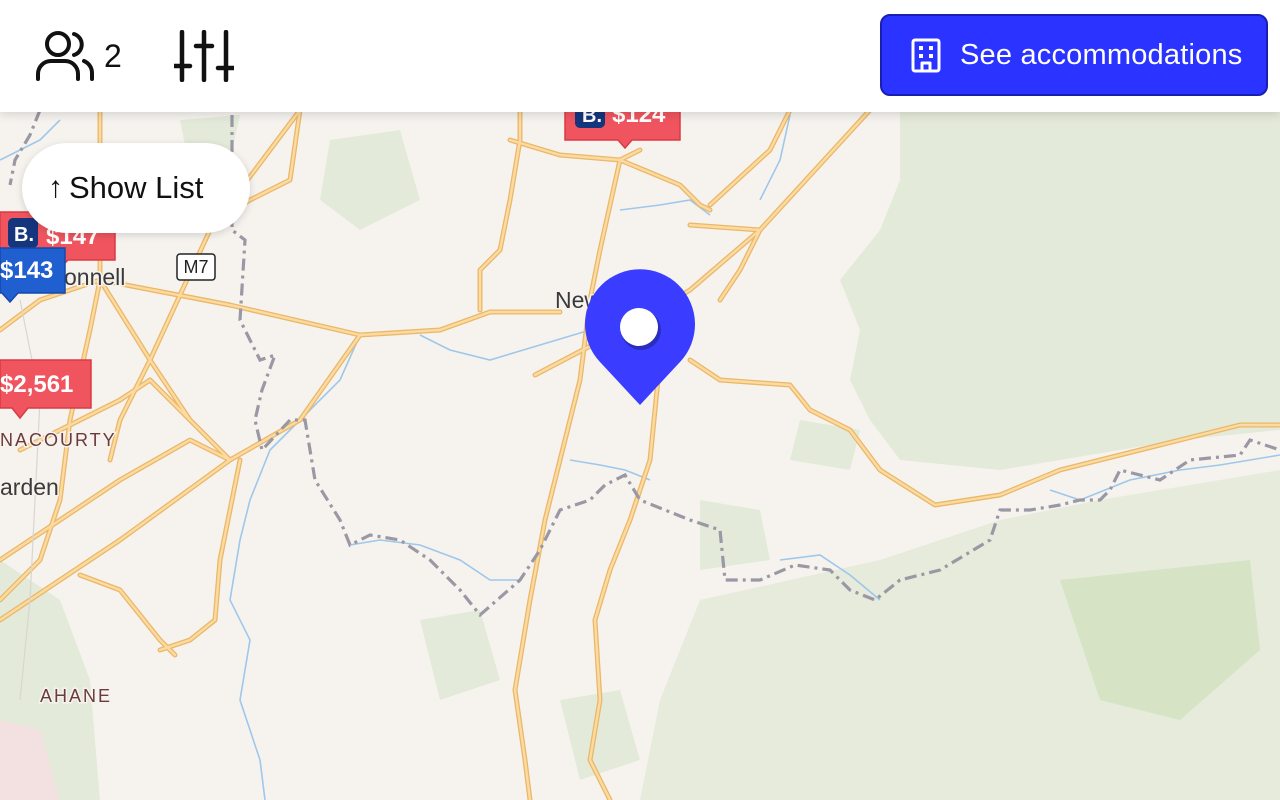  I want to click on guests-count: 2, so click(113, 56).